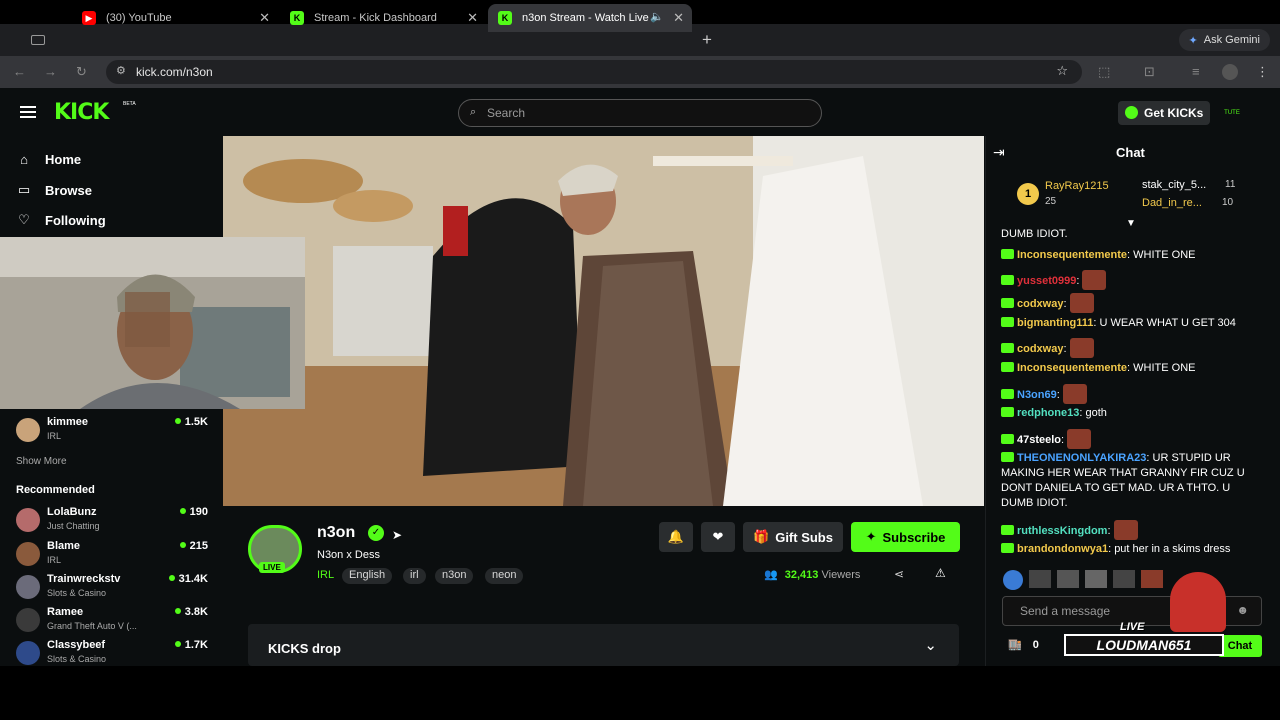 This screenshot has width=1280, height=720. What do you see at coordinates (1037, 395) in the screenshot?
I see `chat-username: N3on69` at bounding box center [1037, 395].